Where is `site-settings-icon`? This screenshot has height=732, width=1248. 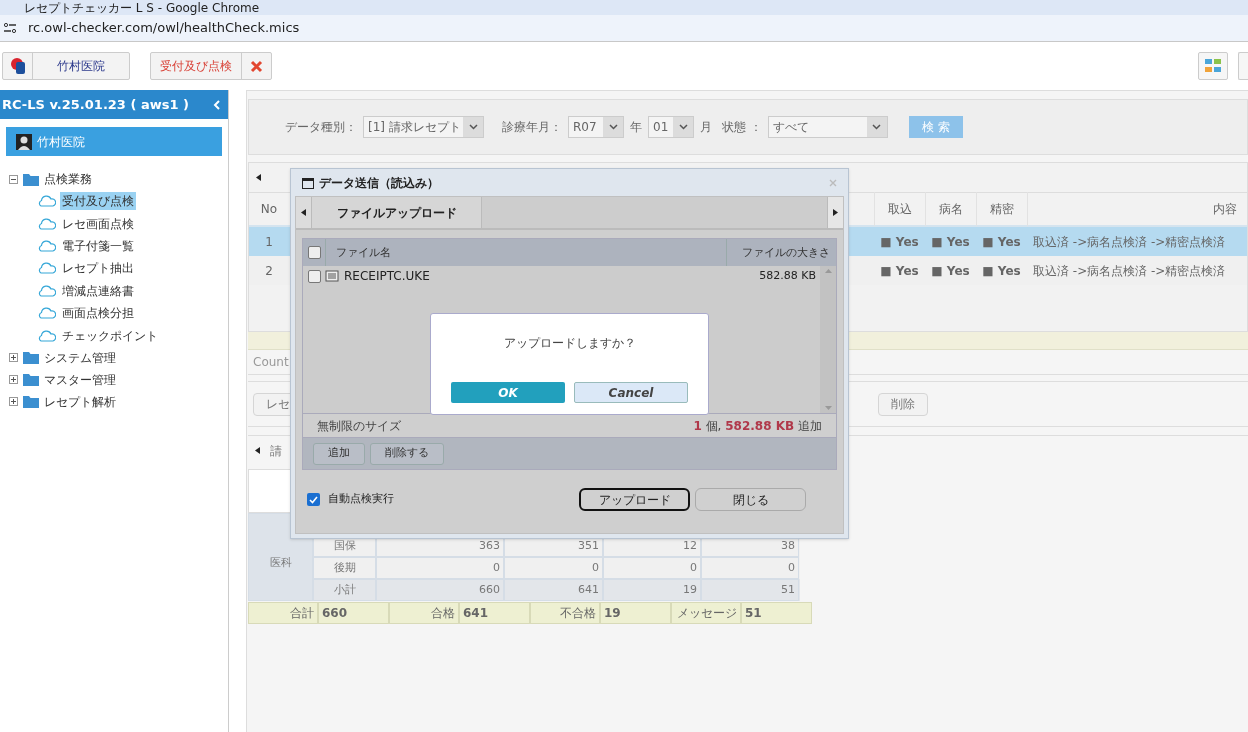 site-settings-icon is located at coordinates (10, 28).